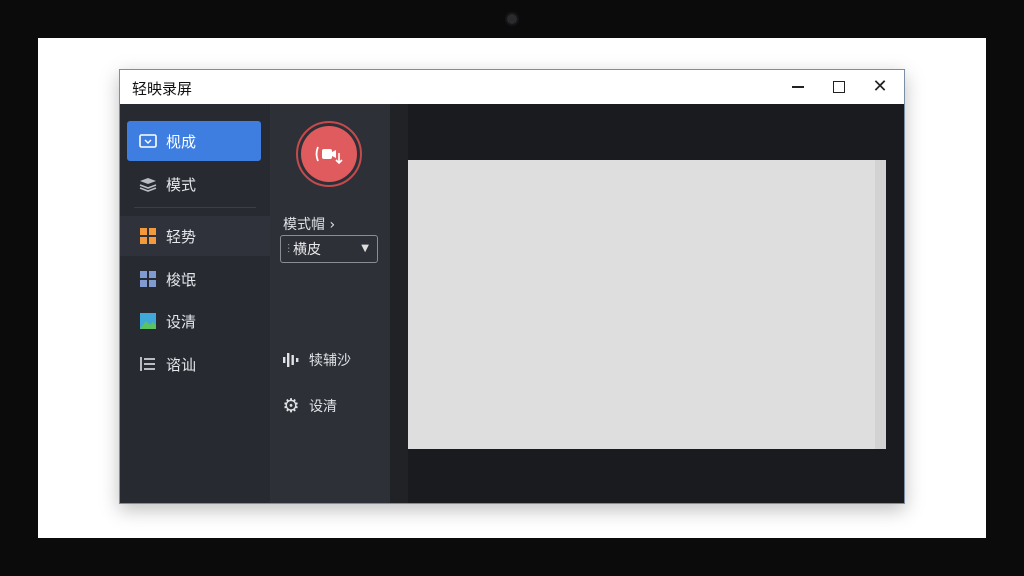 The height and width of the screenshot is (576, 1024). Describe the element at coordinates (330, 303) in the screenshot. I see `control-panel: 模式帽 › ⫶ 横皮 ▼ 犊辅沙 ⚙ 设清` at that location.